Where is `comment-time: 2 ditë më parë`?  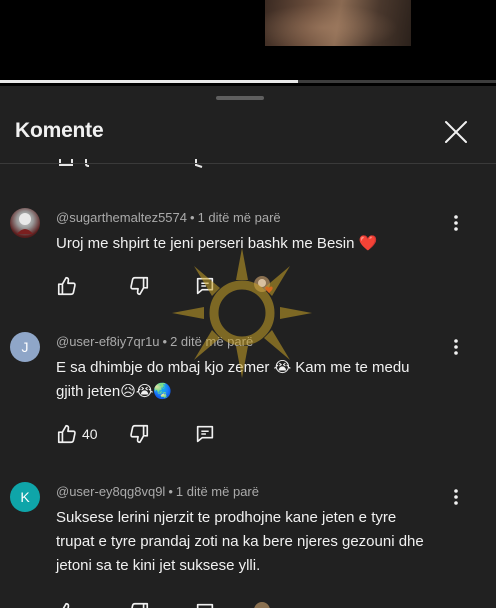
comment-time: 2 ditë më parë is located at coordinates (212, 341).